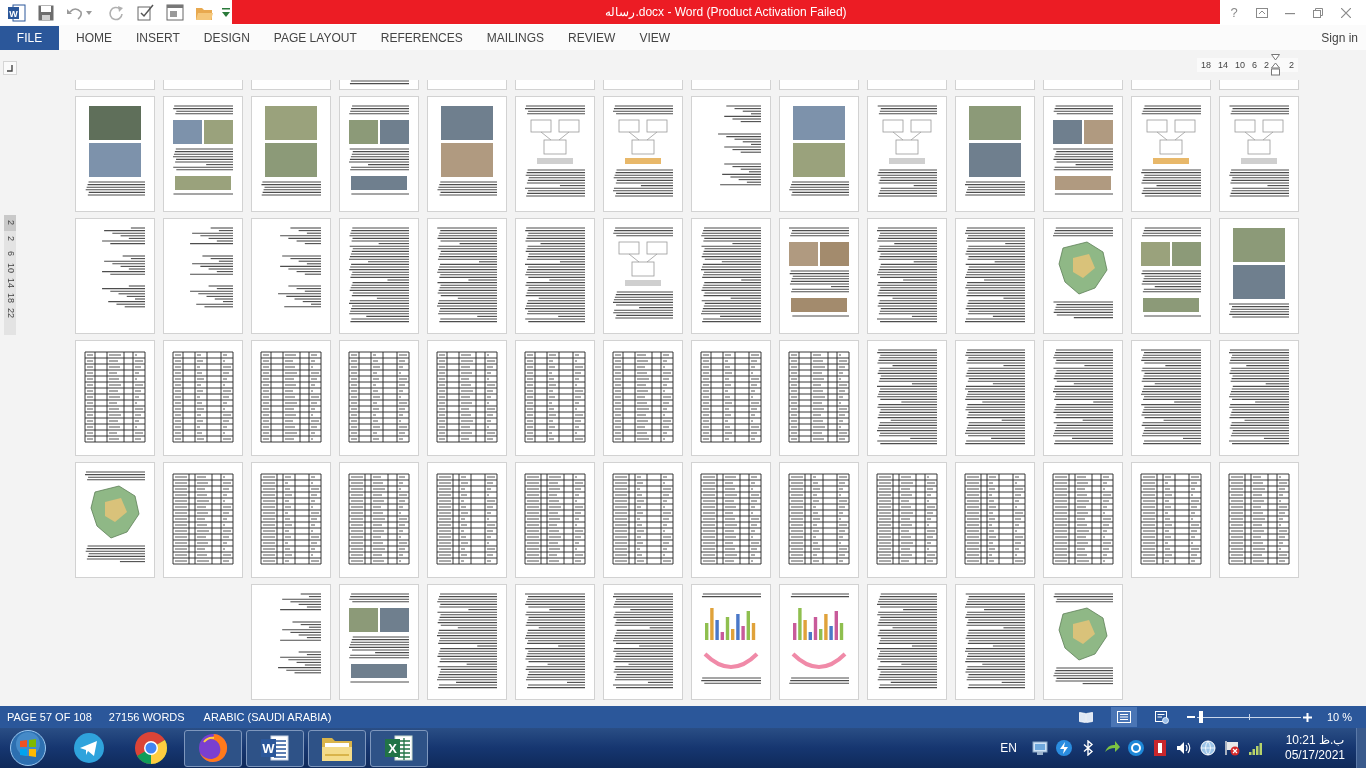  I want to click on window-icon, so click(175, 12).